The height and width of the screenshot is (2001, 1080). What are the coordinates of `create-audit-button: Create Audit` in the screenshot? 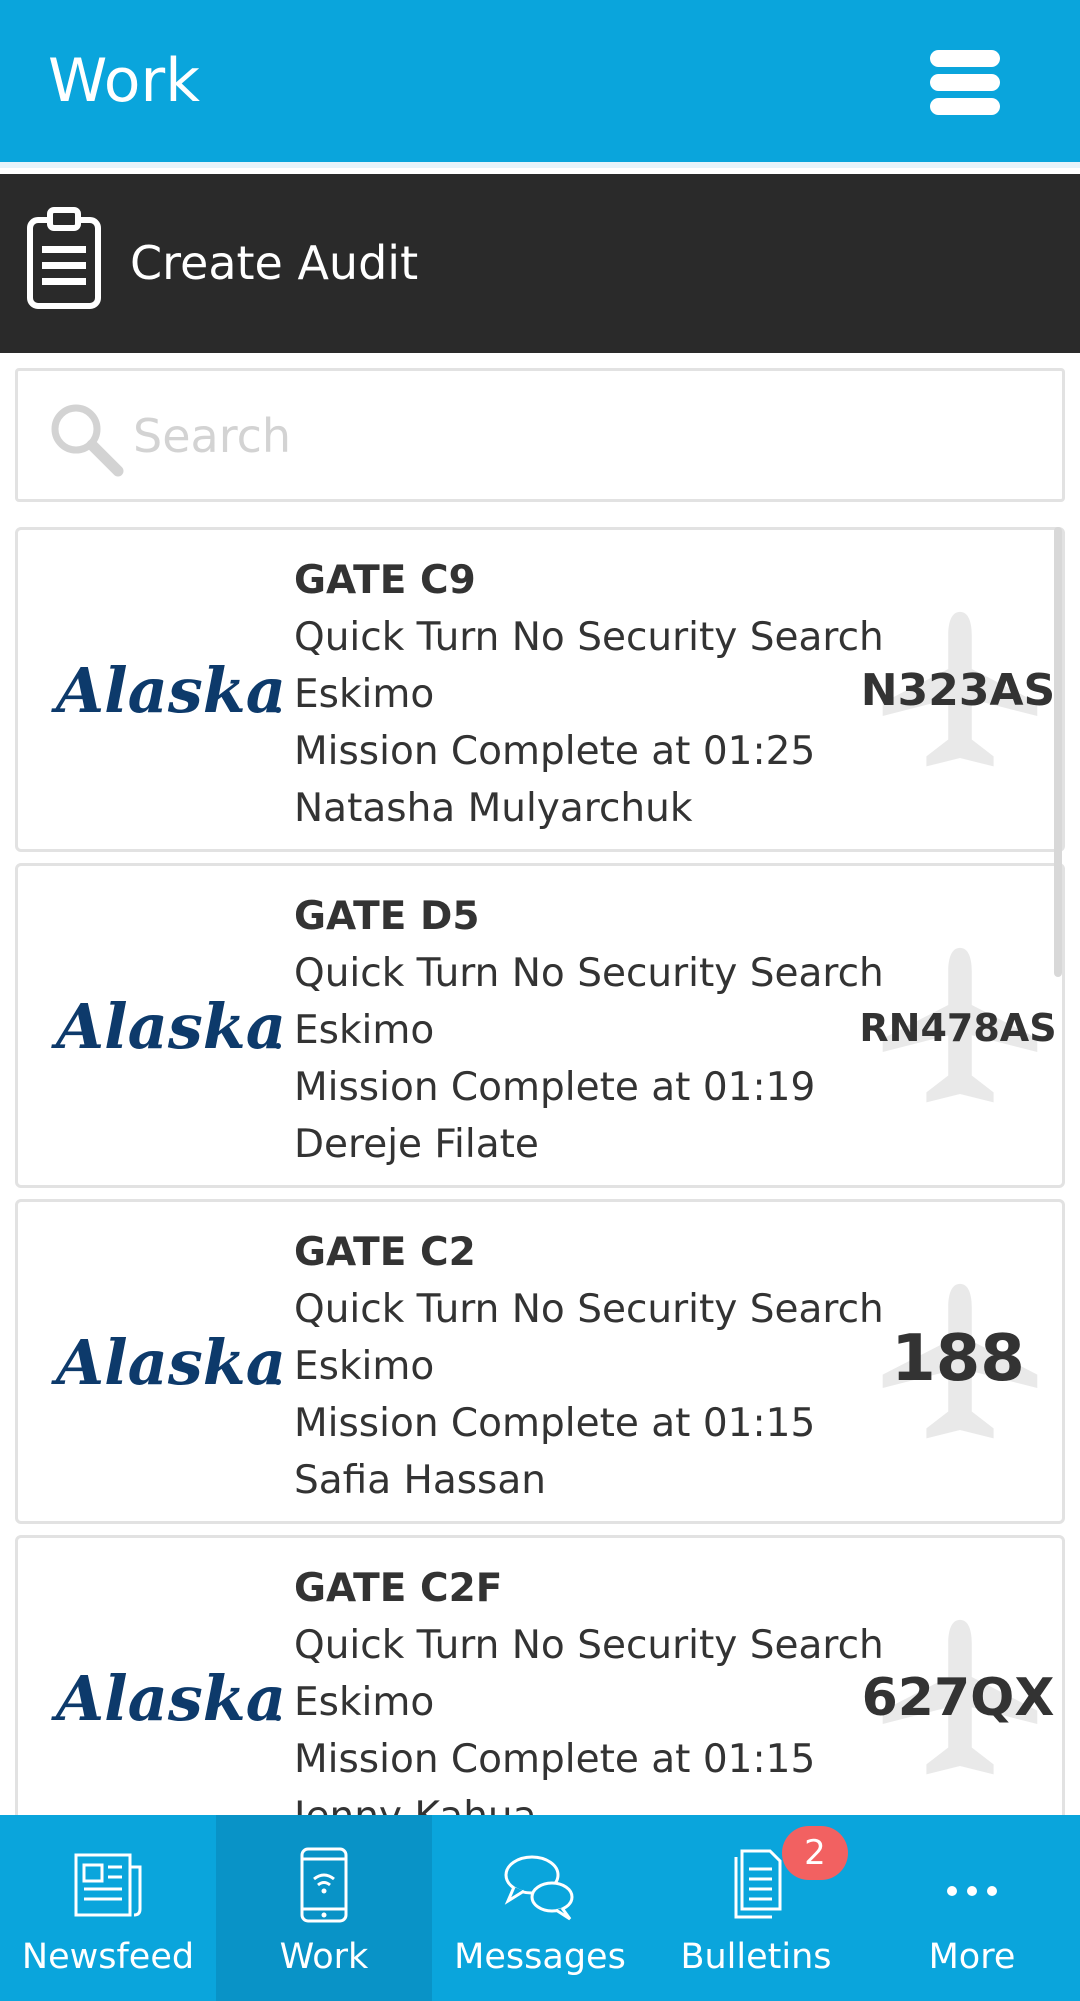 It's located at (540, 263).